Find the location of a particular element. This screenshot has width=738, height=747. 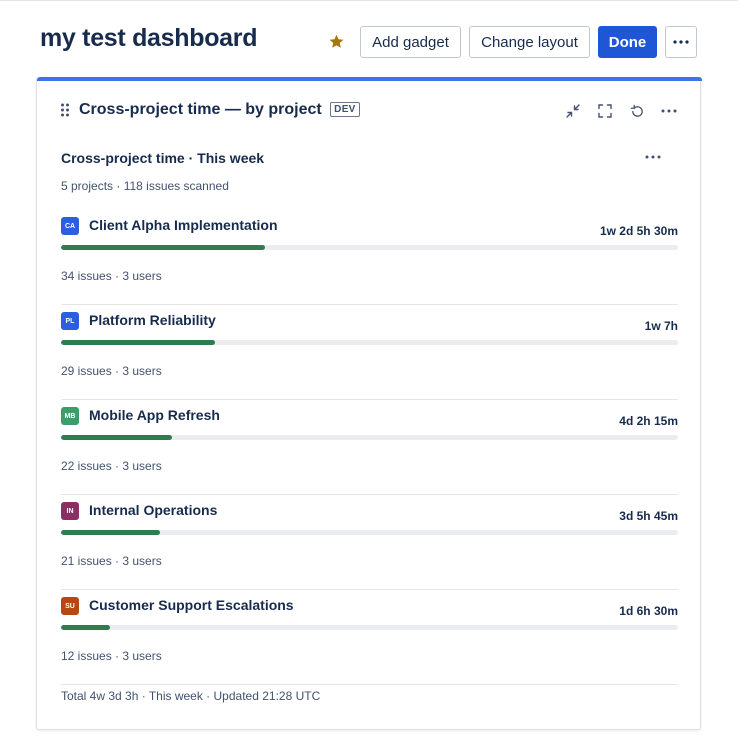

dev-badge: DEV is located at coordinates (345, 109).